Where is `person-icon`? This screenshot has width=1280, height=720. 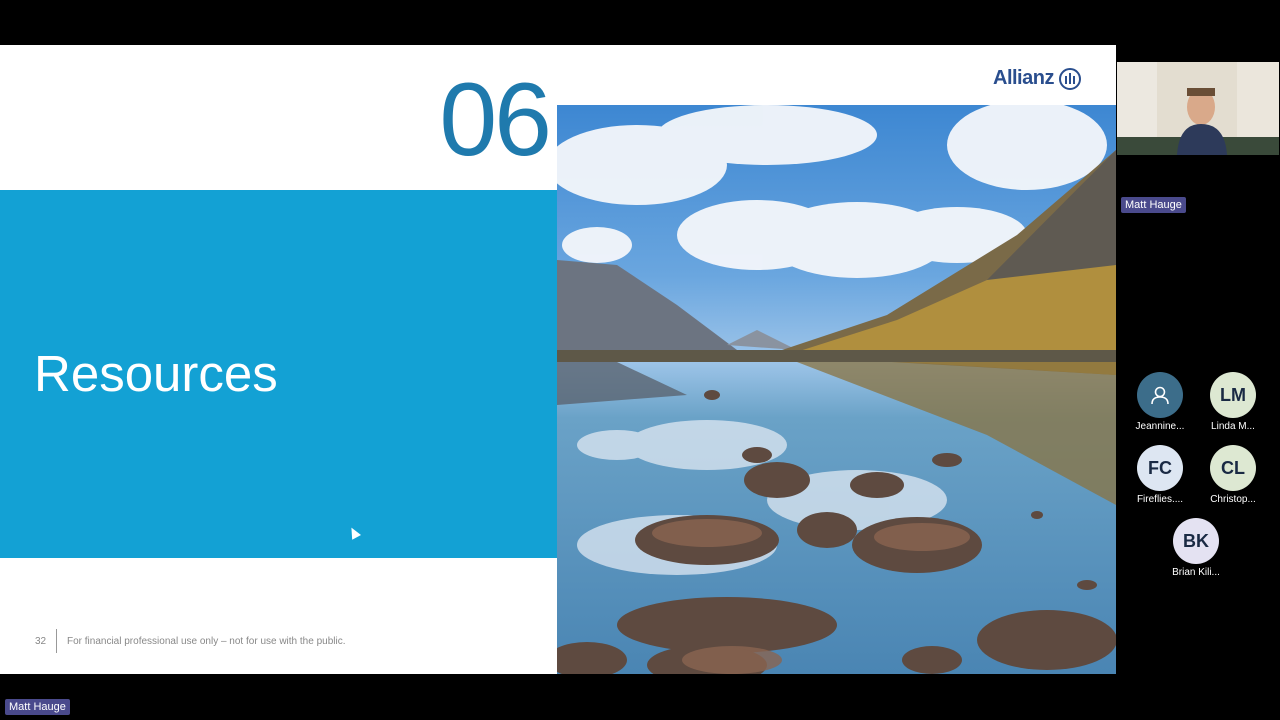 person-icon is located at coordinates (1160, 395).